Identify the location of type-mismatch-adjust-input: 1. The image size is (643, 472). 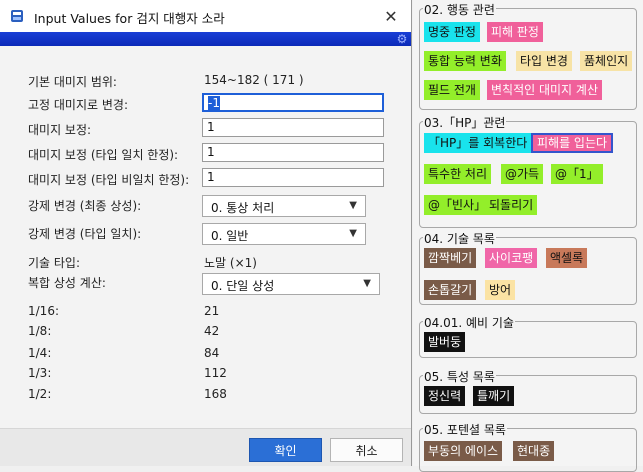
(293, 177).